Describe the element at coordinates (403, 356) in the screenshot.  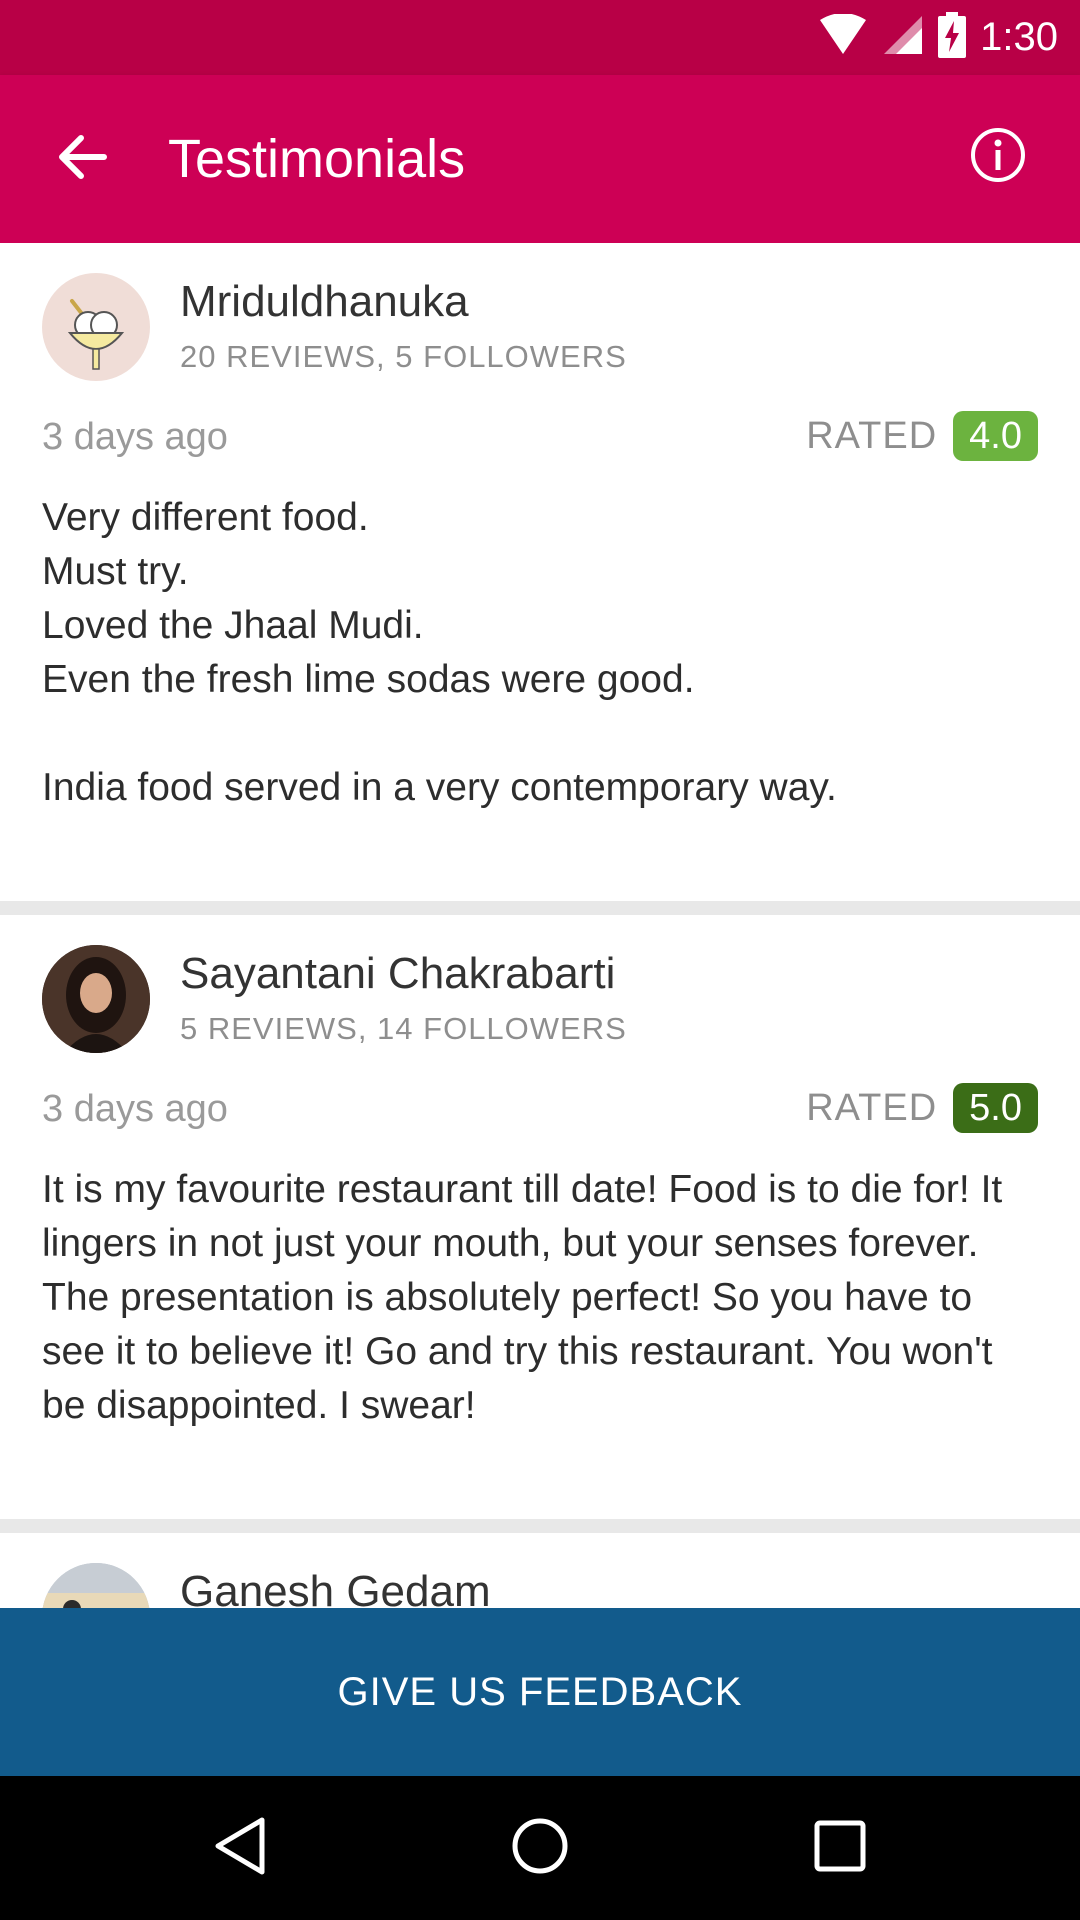
I see `reviewer-stats: 20 REVIEWS, 5 FOLLOWERS` at that location.